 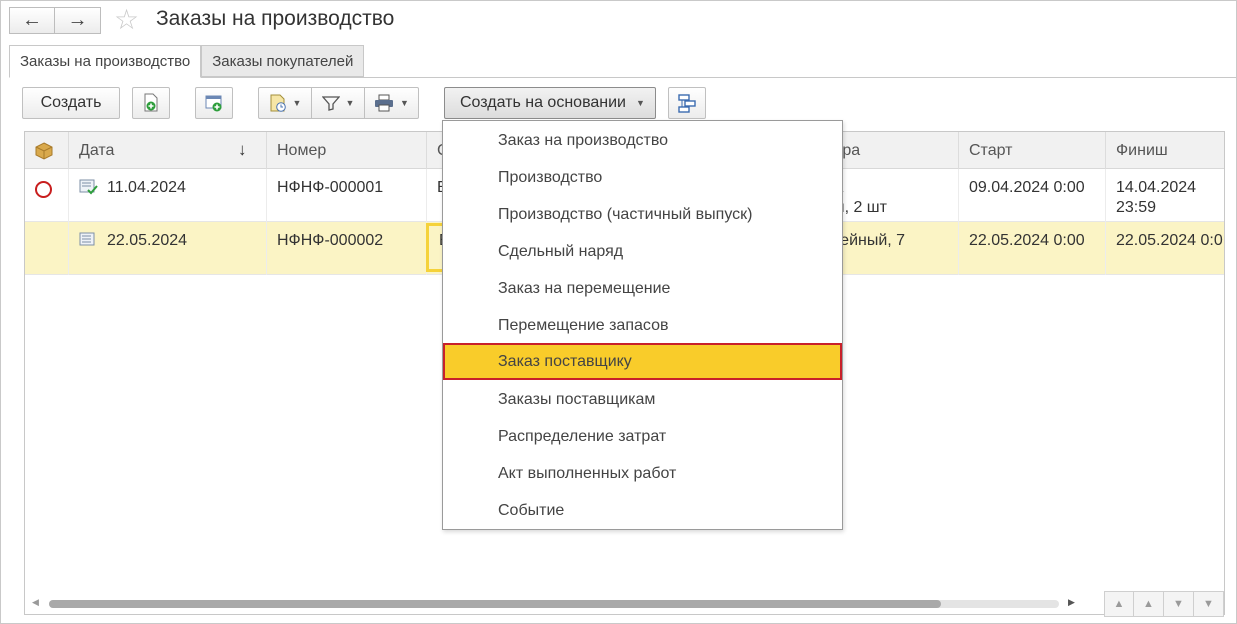 I want to click on document-icon, so click(x=87, y=239).